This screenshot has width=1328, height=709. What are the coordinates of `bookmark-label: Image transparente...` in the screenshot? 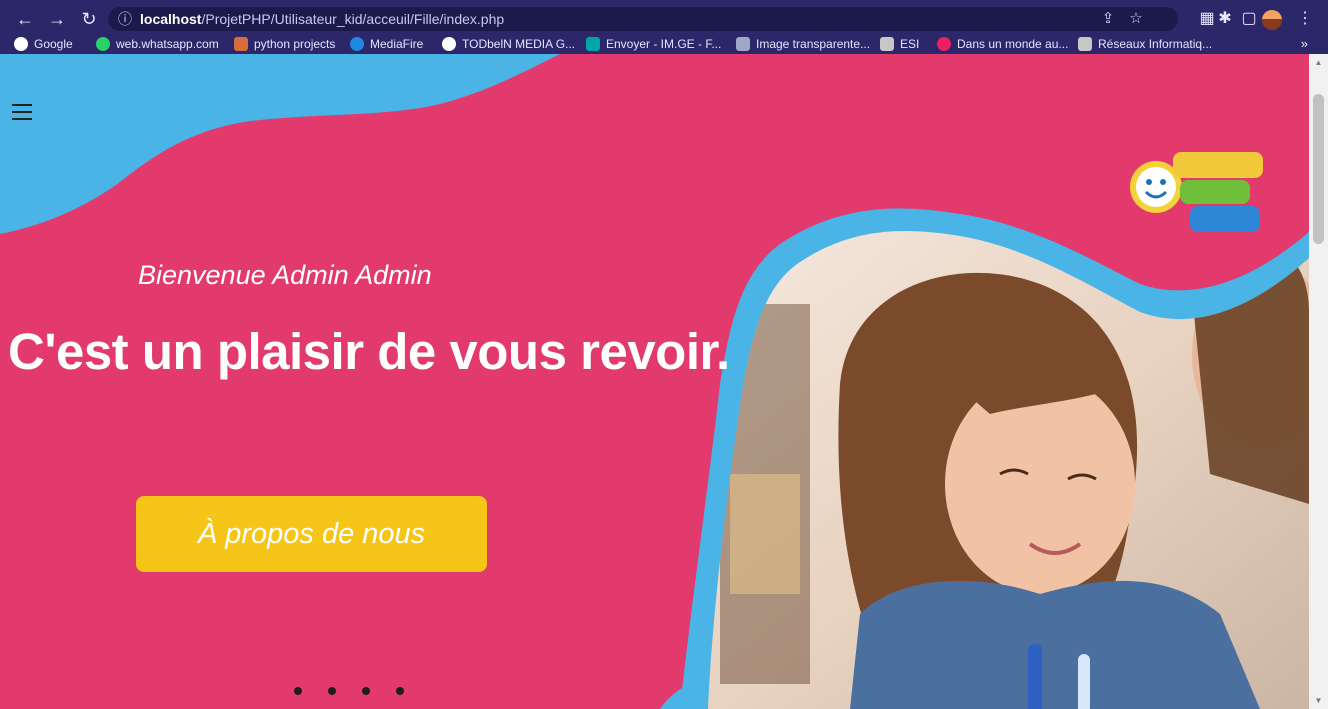 It's located at (813, 44).